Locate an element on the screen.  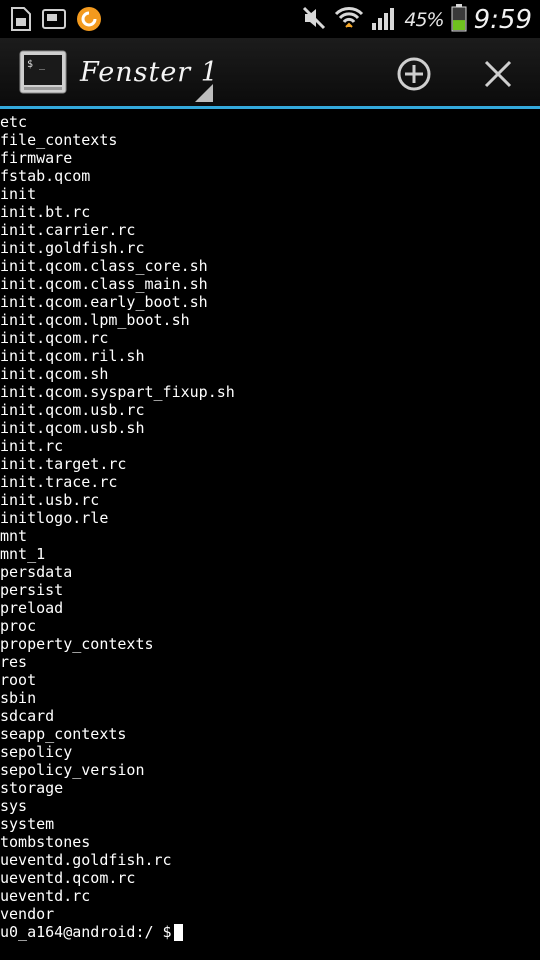
terminal-line: init.qcom.class_main.sh is located at coordinates (104, 284).